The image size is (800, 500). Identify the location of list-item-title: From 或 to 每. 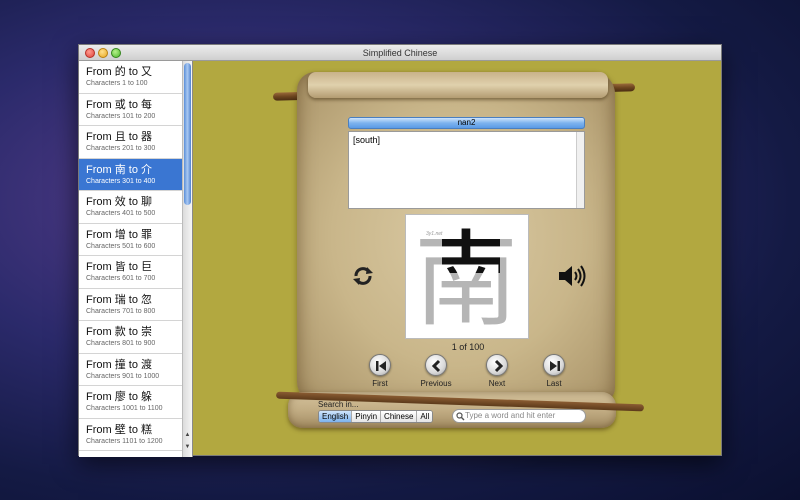
(119, 104).